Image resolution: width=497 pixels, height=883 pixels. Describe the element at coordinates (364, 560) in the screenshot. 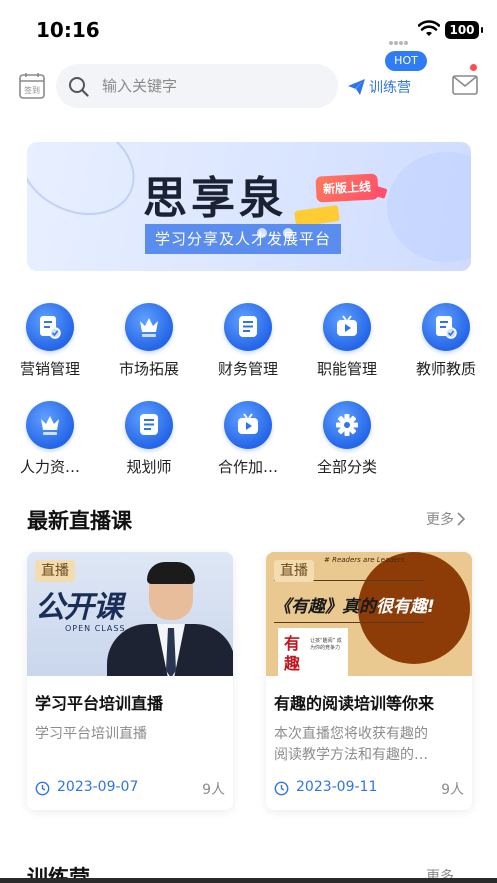

I see `thumb-tagline: # Readers are Leaders` at that location.